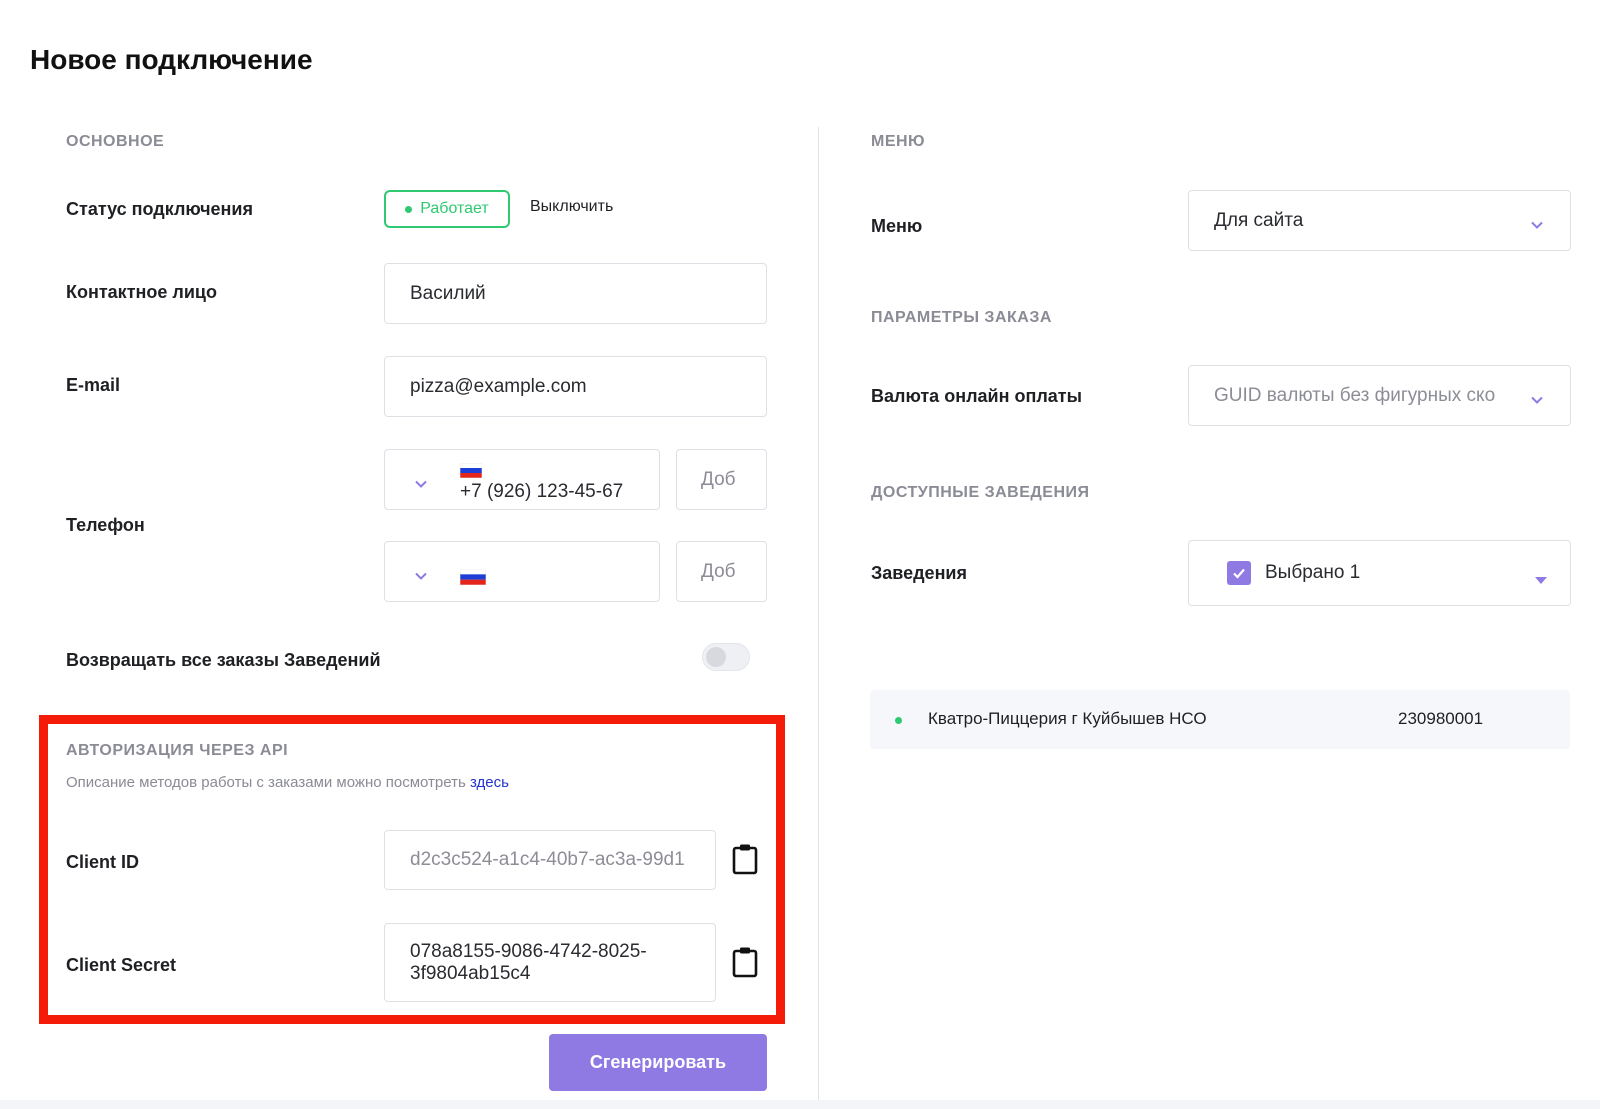  What do you see at coordinates (976, 396) in the screenshot?
I see `currency-label: Валюта онлайн оплаты` at bounding box center [976, 396].